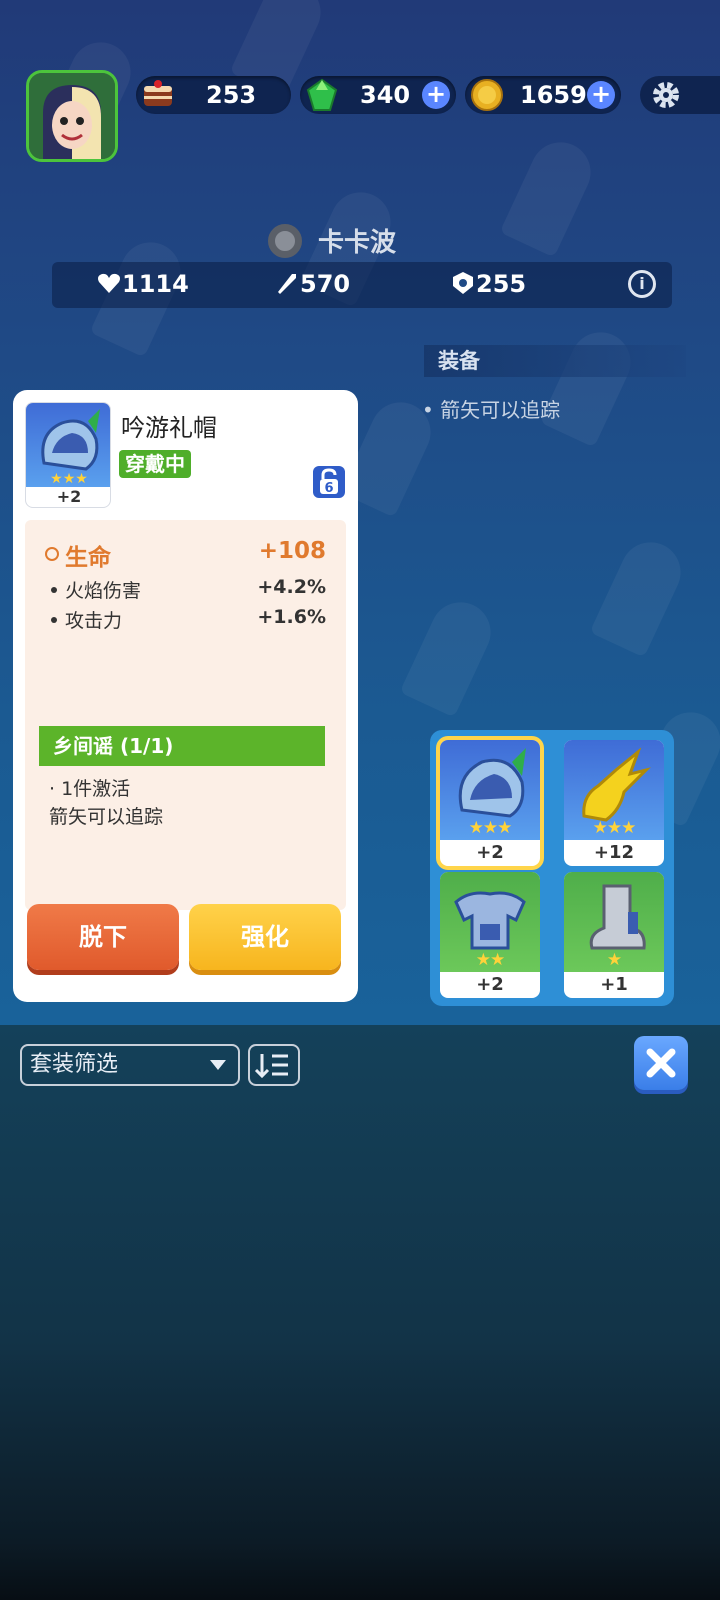  What do you see at coordinates (130, 1065) in the screenshot?
I see `set-filter-dropdown: 套装筛选` at bounding box center [130, 1065].